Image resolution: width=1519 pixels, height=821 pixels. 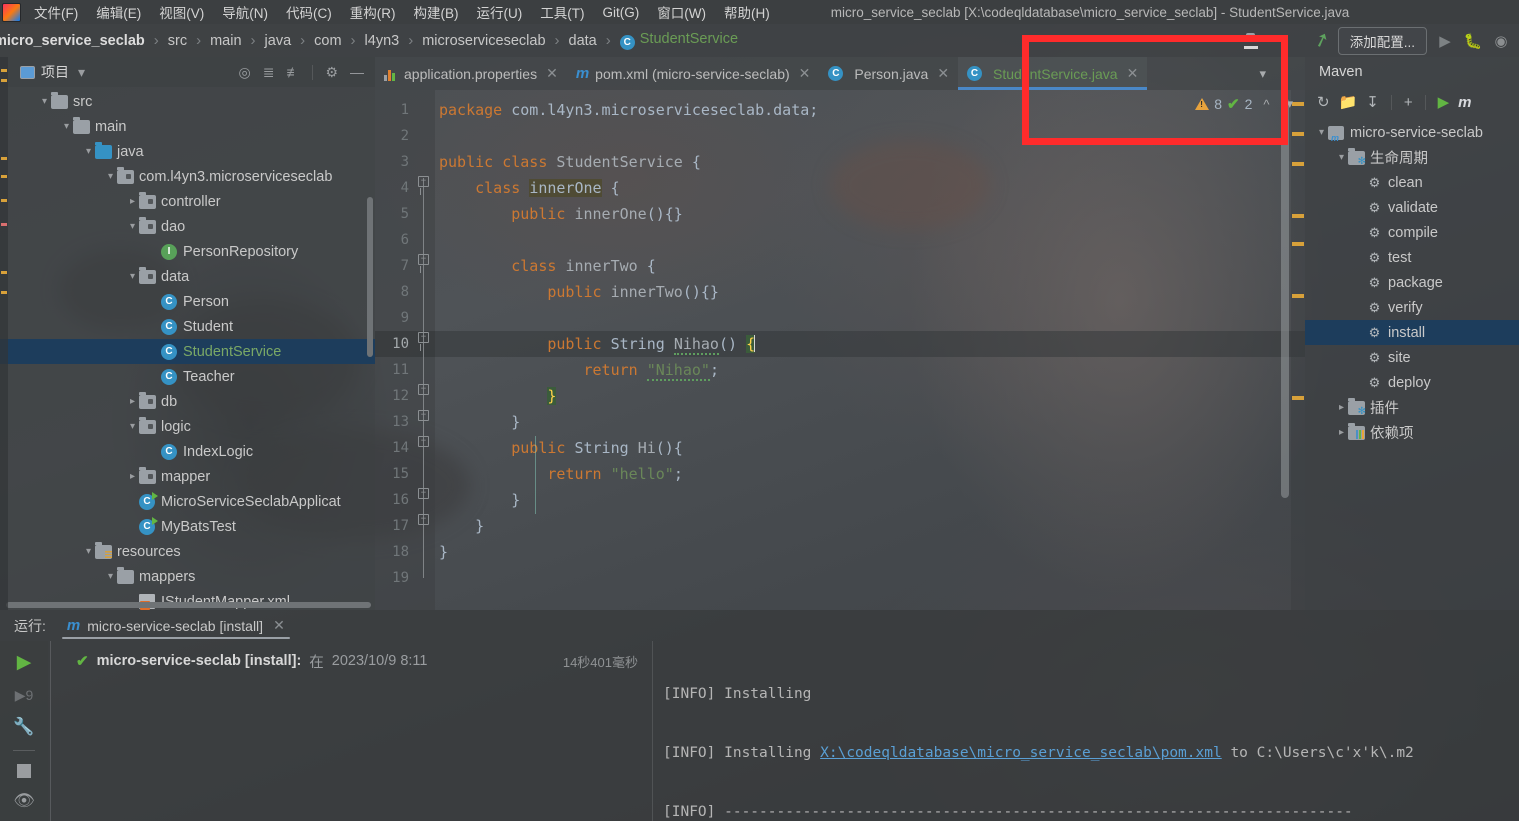 I want to click on maven-goal-install: ⚙ install, so click(x=1412, y=332).